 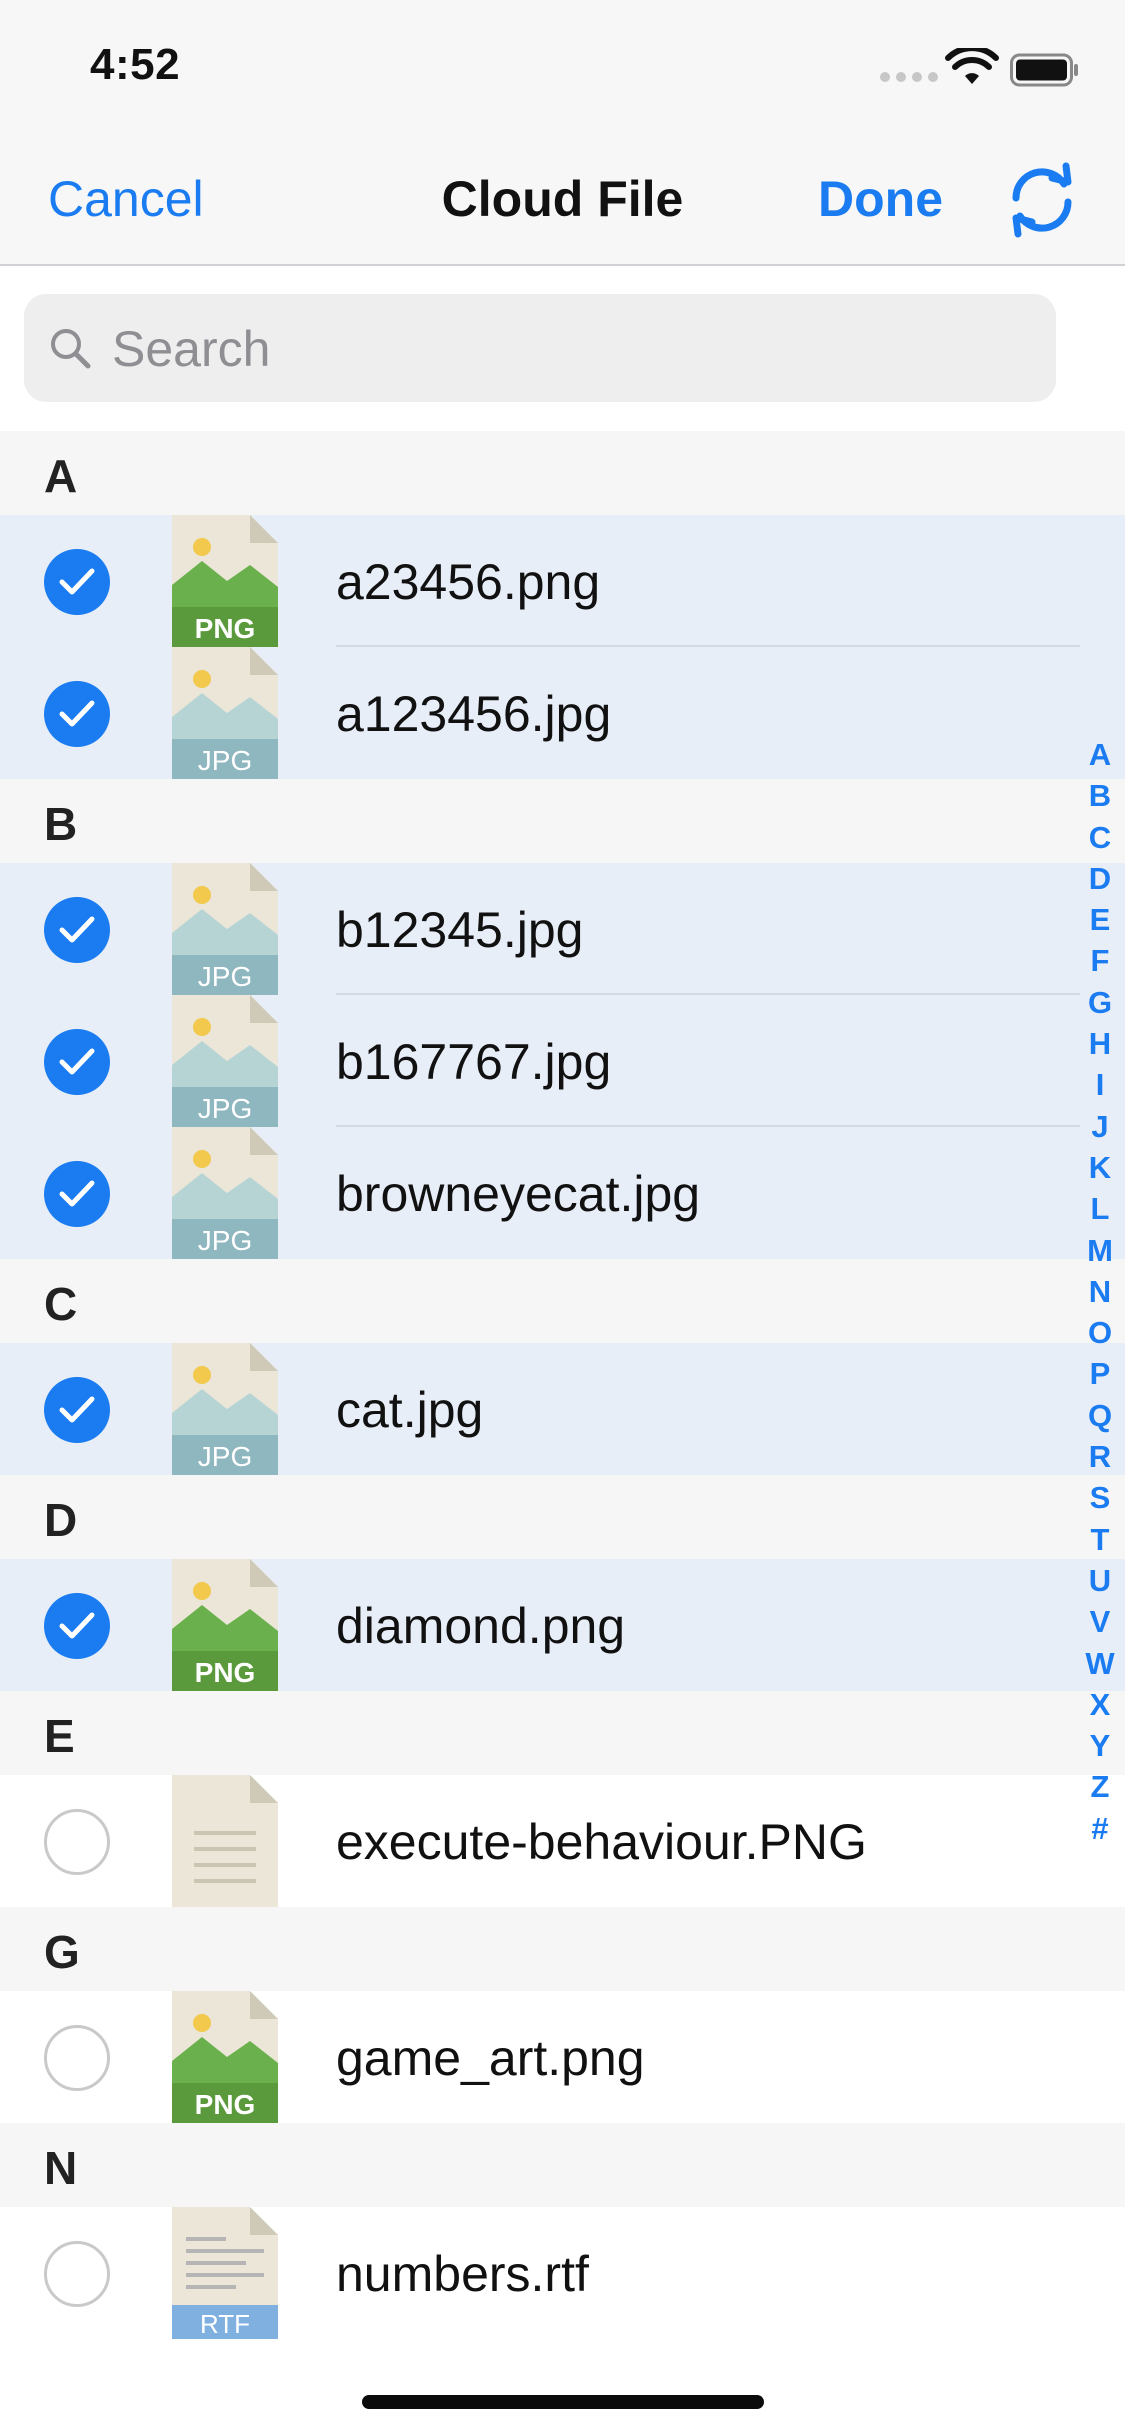 What do you see at coordinates (61, 1304) in the screenshot?
I see `section-letter: C` at bounding box center [61, 1304].